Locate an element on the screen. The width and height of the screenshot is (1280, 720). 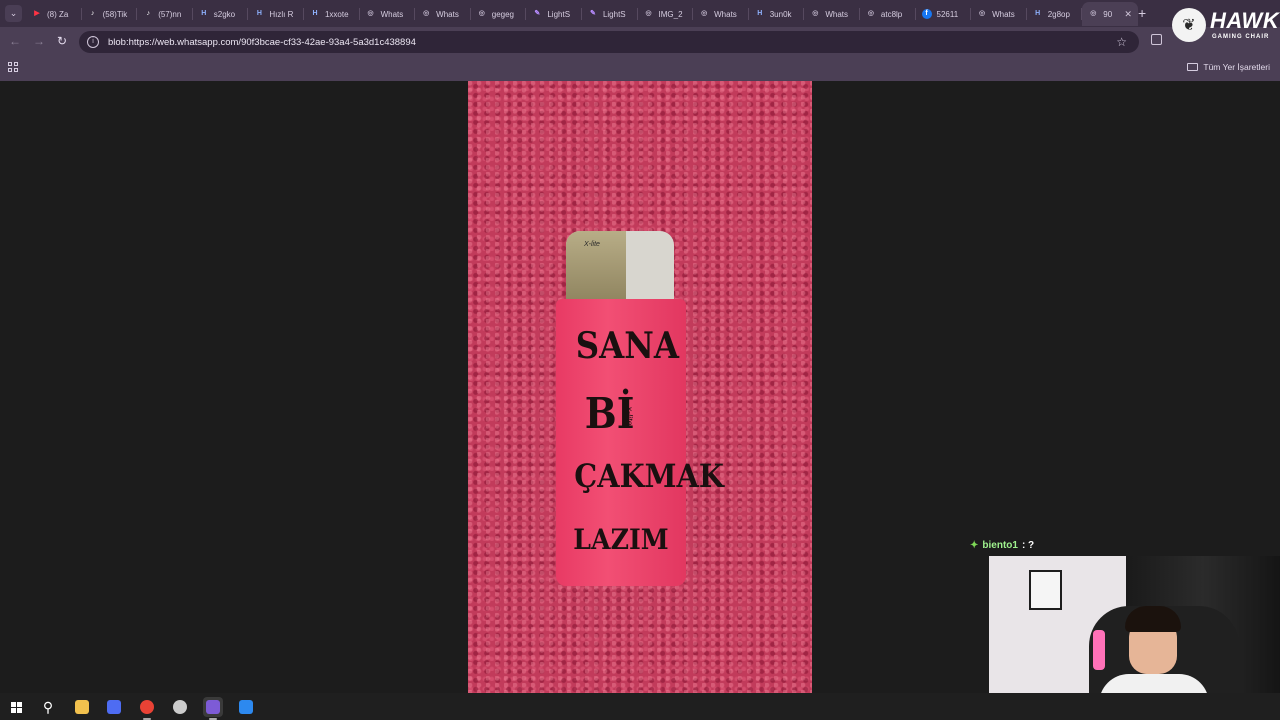
taskbar-search-icon: ⚲ is located at coordinates (48, 707).